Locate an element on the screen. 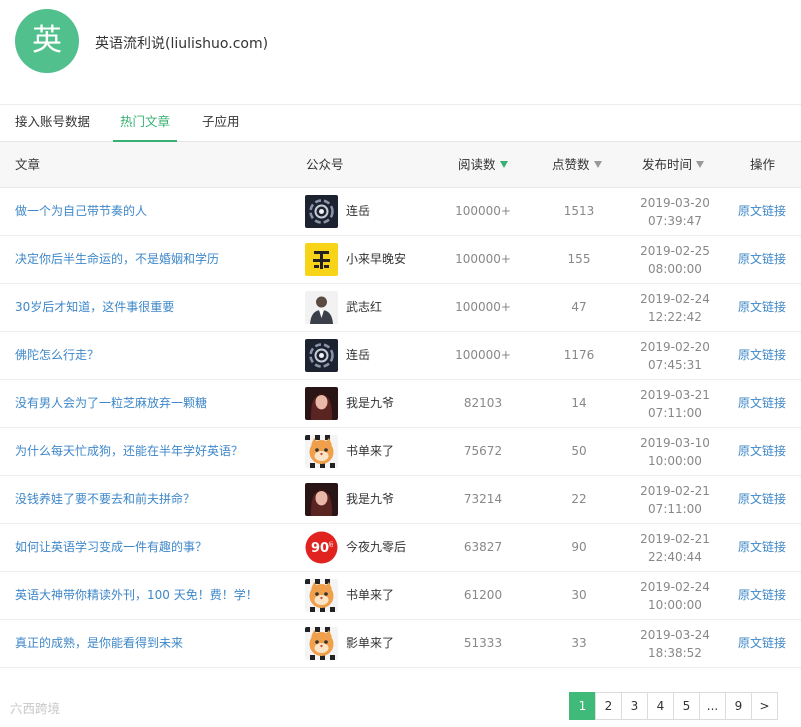 This screenshot has width=801, height=727. page-button-1: 1 is located at coordinates (582, 706).